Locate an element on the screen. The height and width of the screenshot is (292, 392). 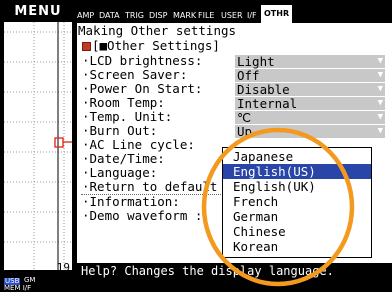
setting-screen-saver-select: Off ▼ is located at coordinates (310, 75).